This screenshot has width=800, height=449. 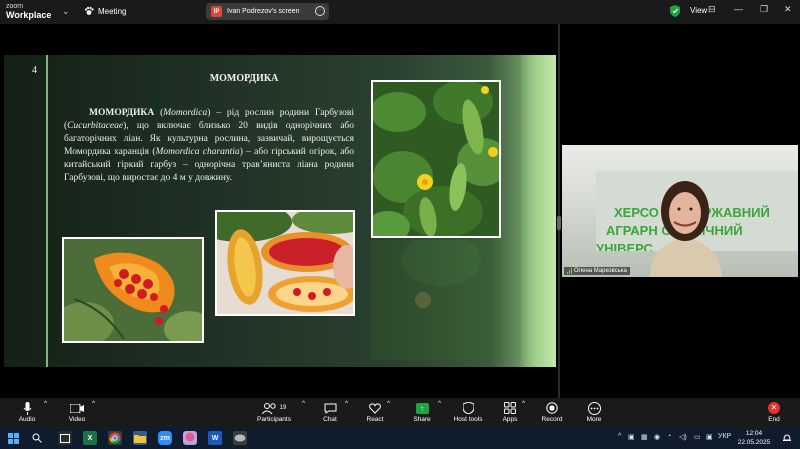 What do you see at coordinates (597, 271) in the screenshot?
I see `participant-name-tag: Олена Марковська` at bounding box center [597, 271].